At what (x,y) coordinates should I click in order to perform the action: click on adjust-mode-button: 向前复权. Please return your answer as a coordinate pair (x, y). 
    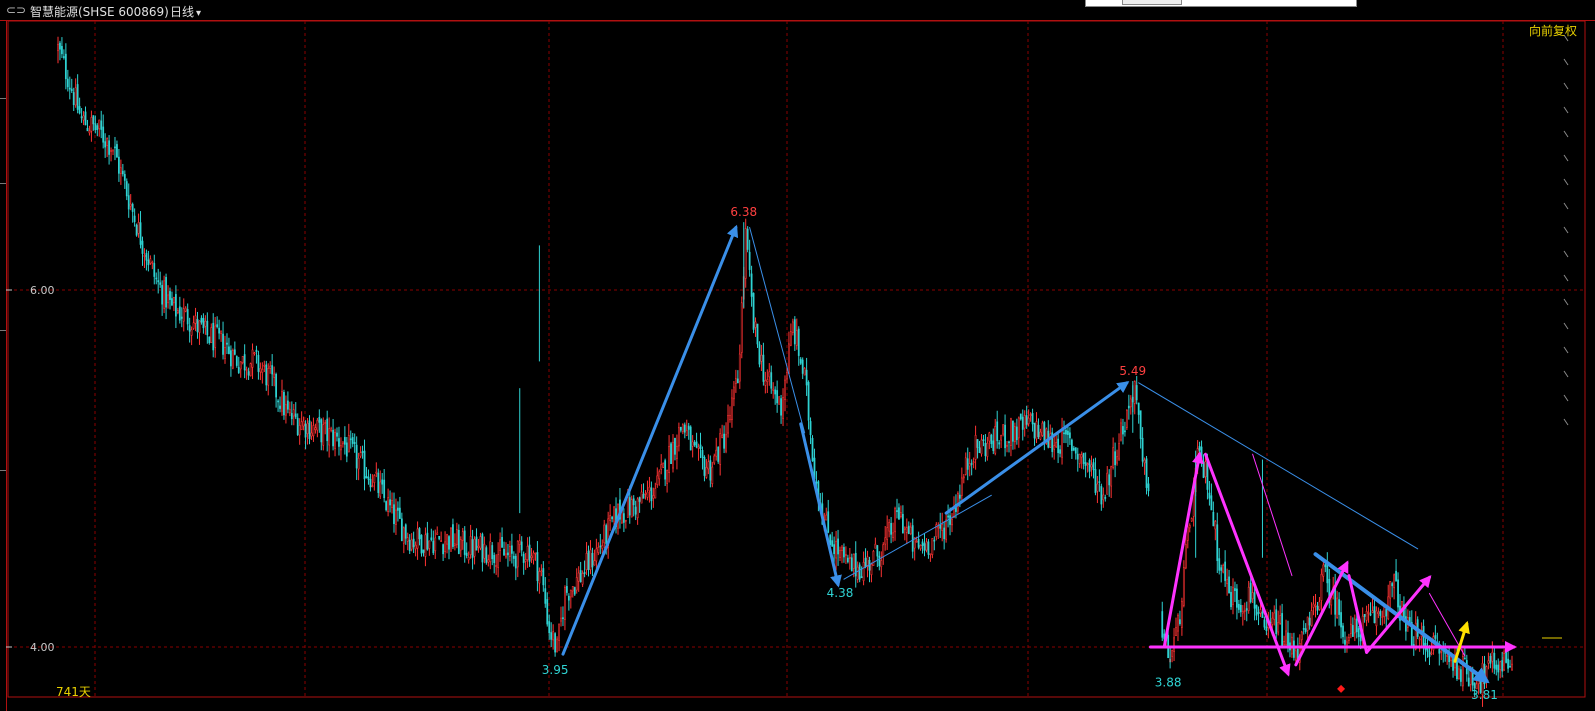
    Looking at the image, I should click on (1553, 30).